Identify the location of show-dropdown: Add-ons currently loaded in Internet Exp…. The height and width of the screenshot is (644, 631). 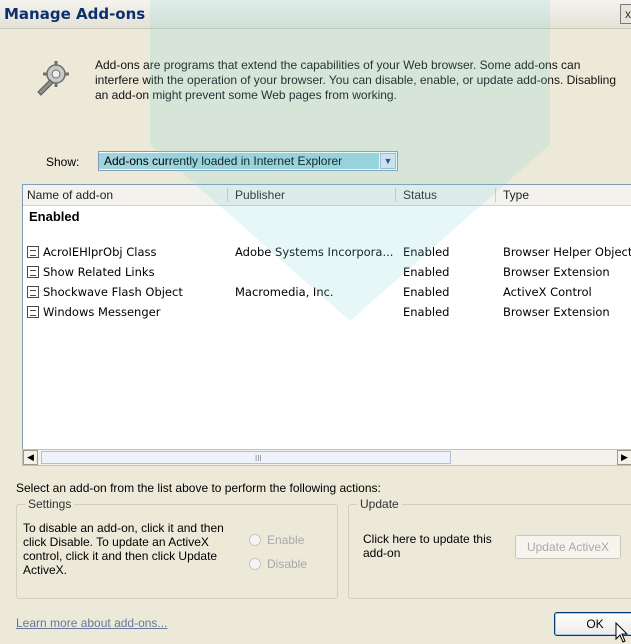
(248, 161).